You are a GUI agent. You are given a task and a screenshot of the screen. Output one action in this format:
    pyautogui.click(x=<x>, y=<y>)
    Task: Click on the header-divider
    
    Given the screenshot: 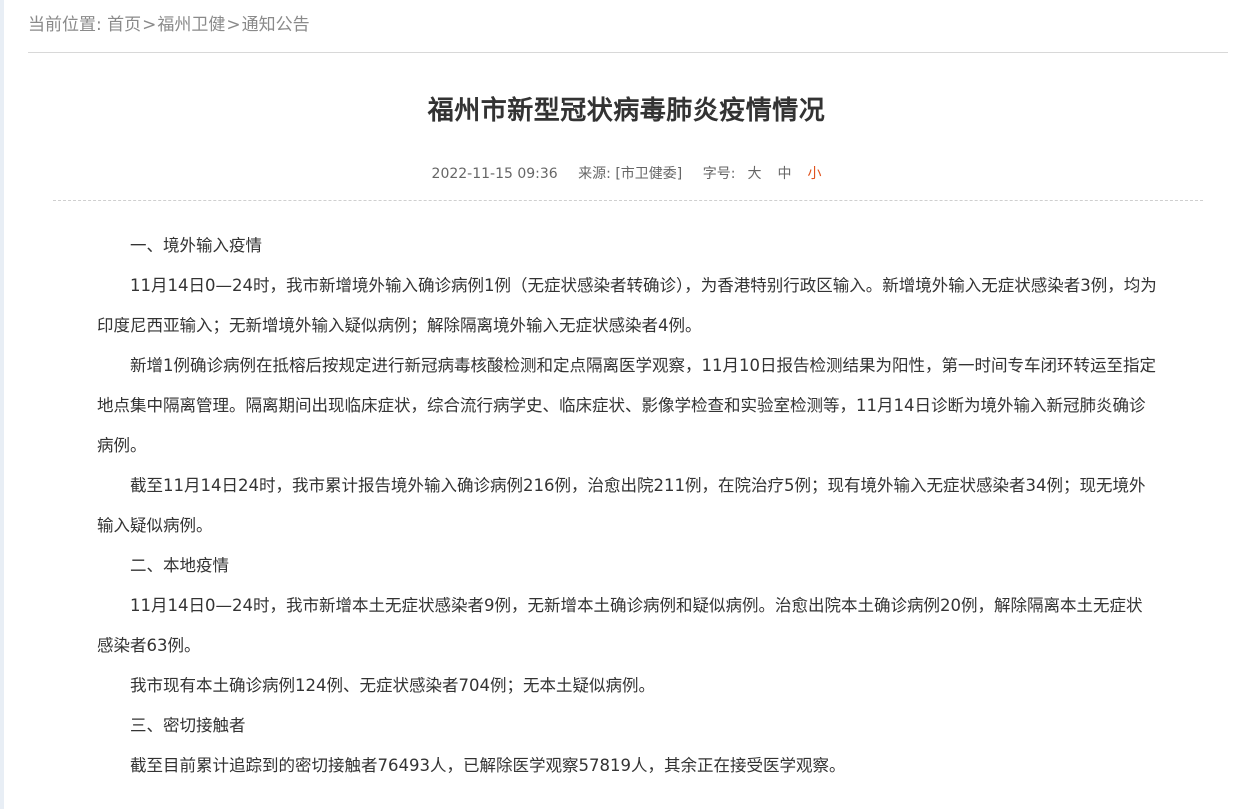 What is the action you would take?
    pyautogui.click(x=628, y=52)
    